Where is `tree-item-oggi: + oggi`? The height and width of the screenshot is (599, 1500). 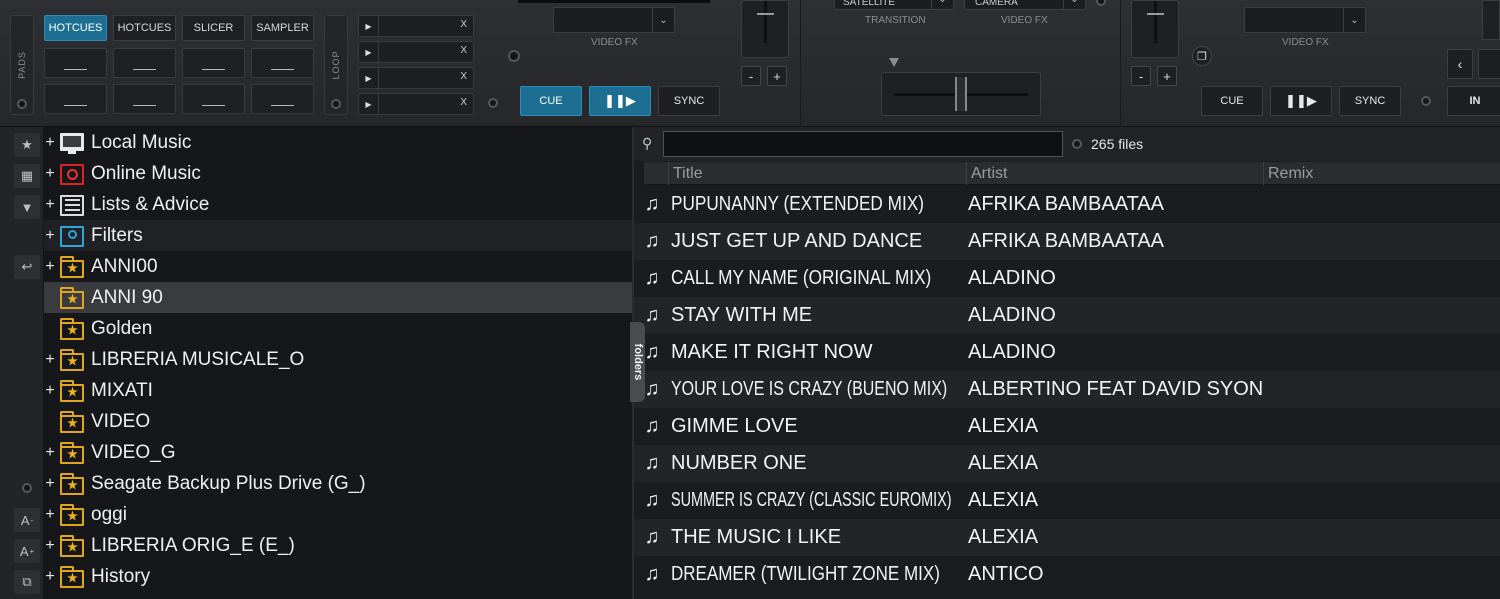
tree-item-oggi: + oggi is located at coordinates (338, 514).